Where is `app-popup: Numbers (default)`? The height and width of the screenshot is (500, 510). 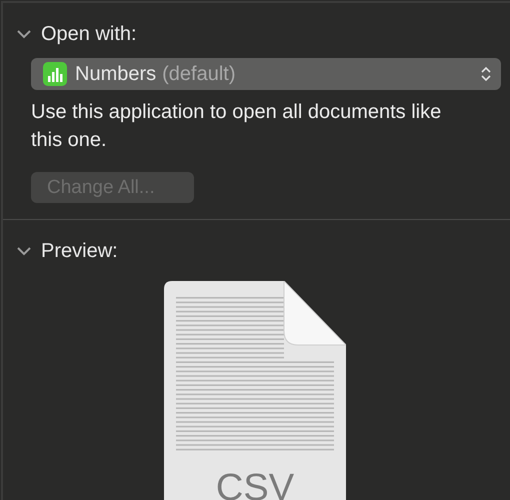
app-popup: Numbers (default) is located at coordinates (266, 74).